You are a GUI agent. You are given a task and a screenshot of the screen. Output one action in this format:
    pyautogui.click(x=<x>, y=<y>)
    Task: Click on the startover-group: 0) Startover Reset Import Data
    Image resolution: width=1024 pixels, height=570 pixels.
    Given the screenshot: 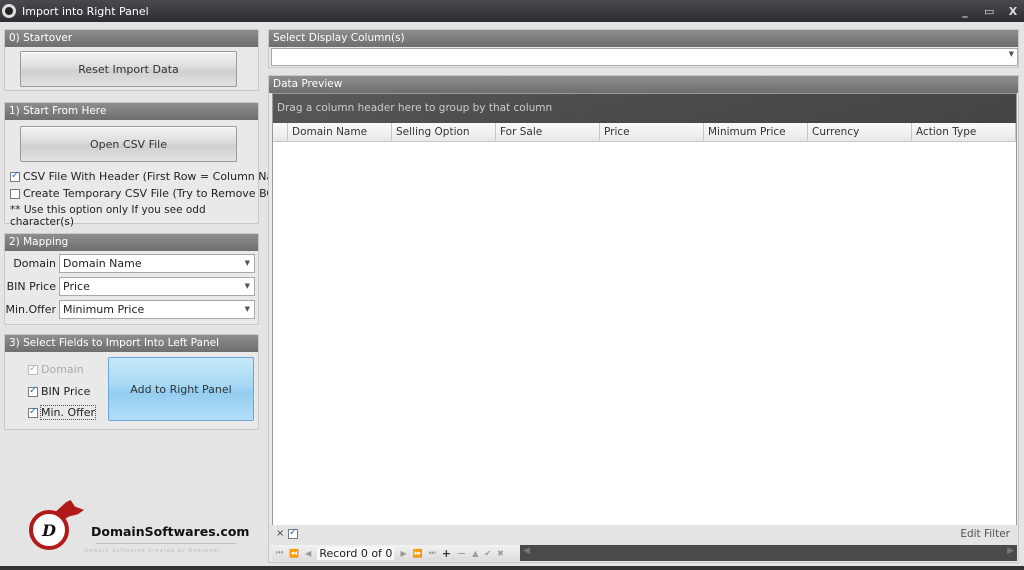 What is the action you would take?
    pyautogui.click(x=131, y=60)
    